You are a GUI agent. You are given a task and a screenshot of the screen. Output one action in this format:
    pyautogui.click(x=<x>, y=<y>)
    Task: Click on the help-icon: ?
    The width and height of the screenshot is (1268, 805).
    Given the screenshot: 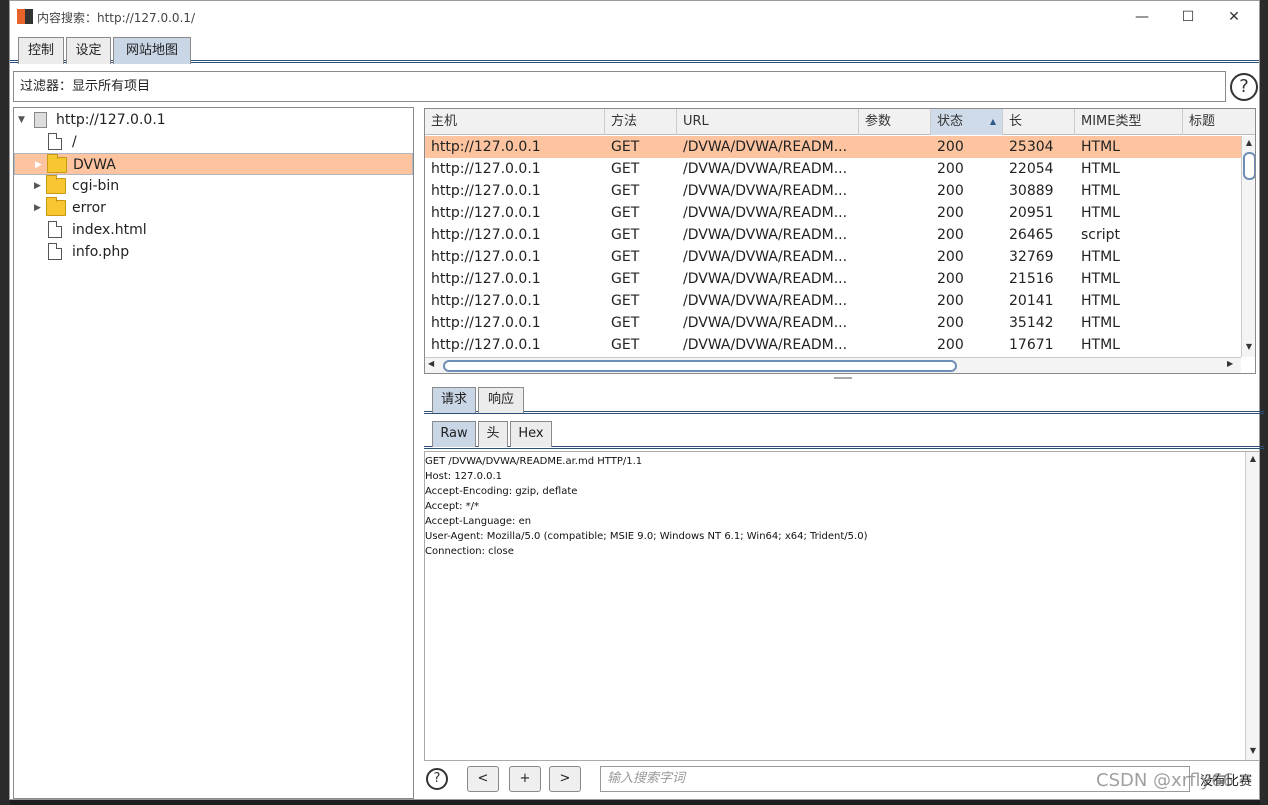 What is the action you would take?
    pyautogui.click(x=1244, y=87)
    